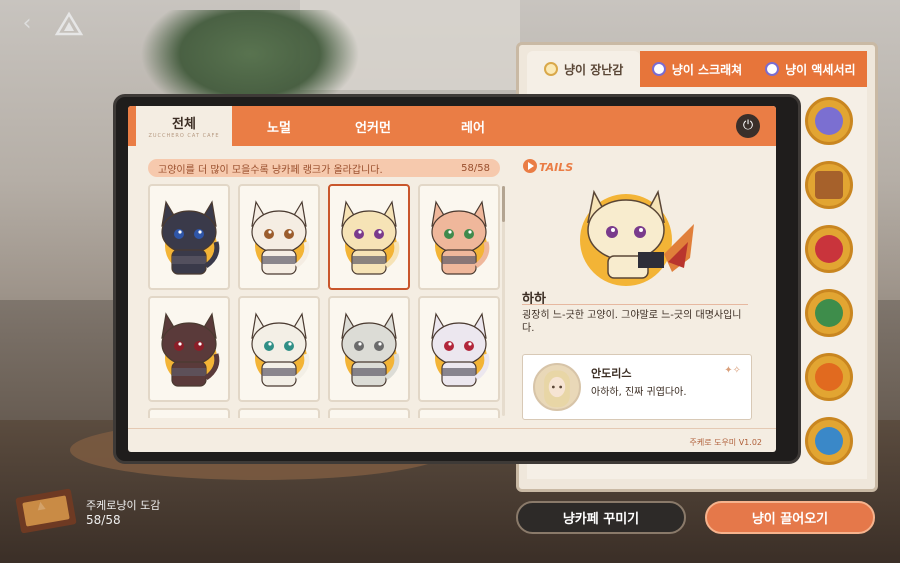 Image resolution: width=900 pixels, height=563 pixels. What do you see at coordinates (557, 387) in the screenshot?
I see `avatar` at bounding box center [557, 387].